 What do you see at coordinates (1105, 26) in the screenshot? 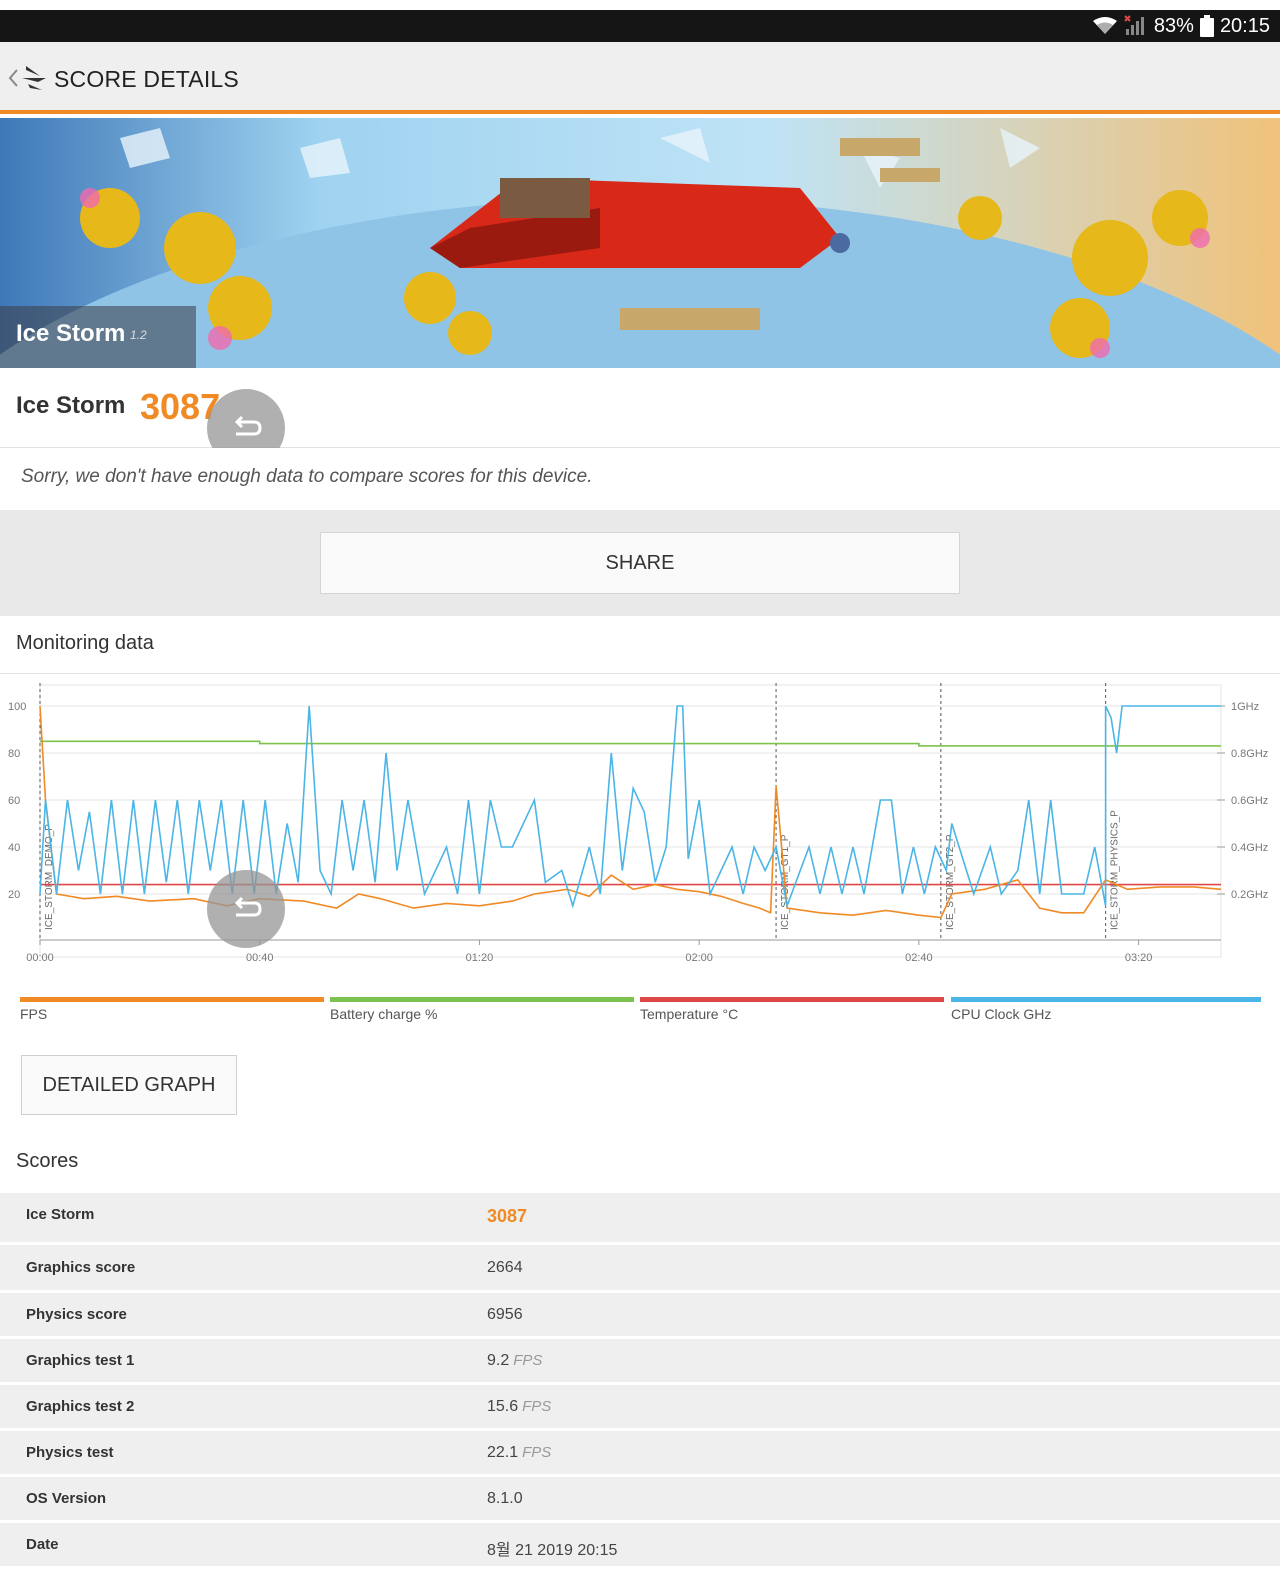
I see `wifi-icon` at bounding box center [1105, 26].